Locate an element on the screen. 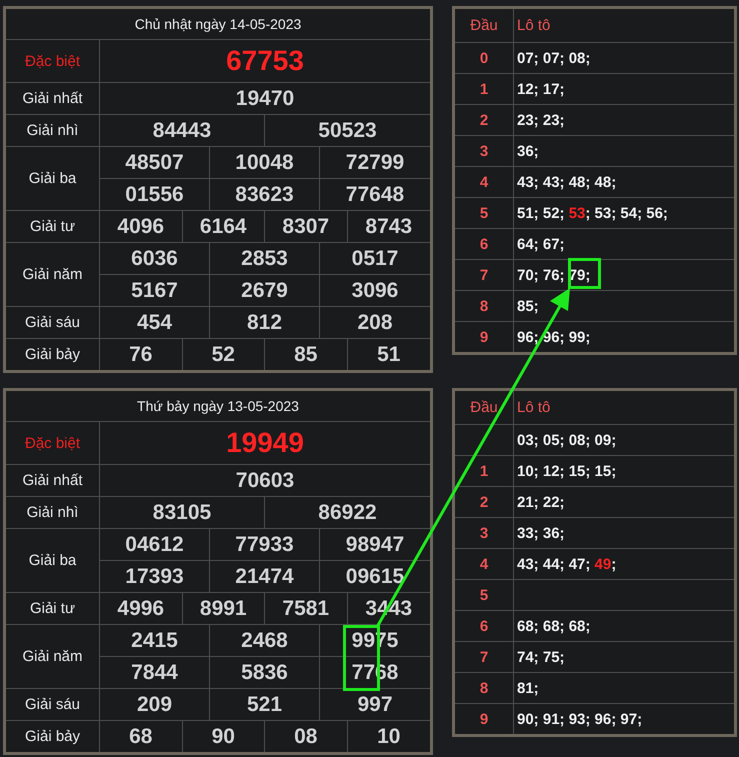 The image size is (739, 757). prize-number: 10048 is located at coordinates (265, 162).